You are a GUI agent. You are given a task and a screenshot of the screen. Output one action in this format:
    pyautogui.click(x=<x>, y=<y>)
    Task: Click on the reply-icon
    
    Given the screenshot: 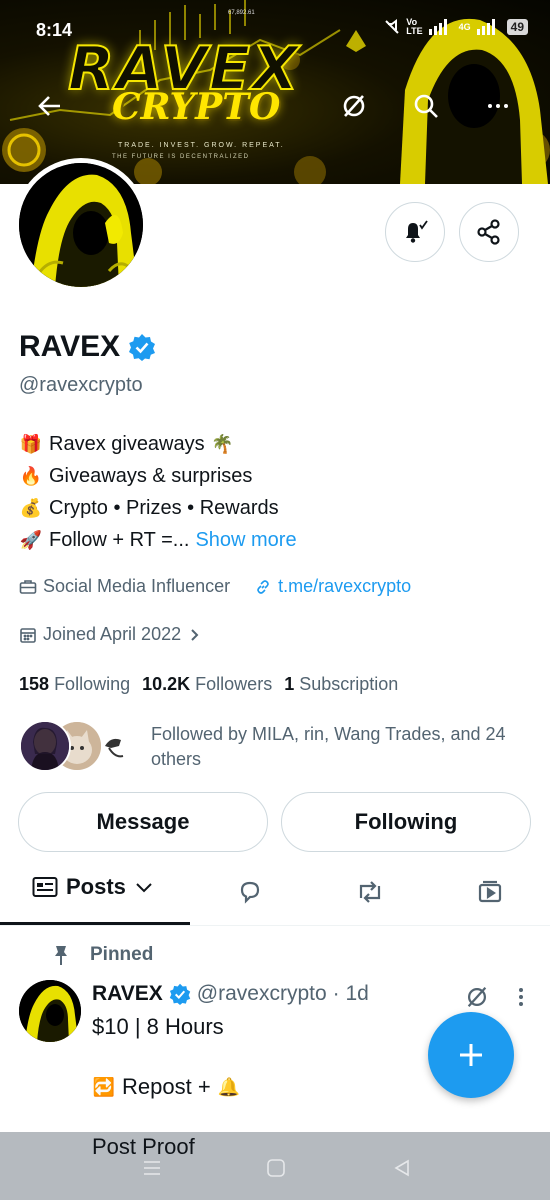 What is the action you would take?
    pyautogui.click(x=250, y=892)
    